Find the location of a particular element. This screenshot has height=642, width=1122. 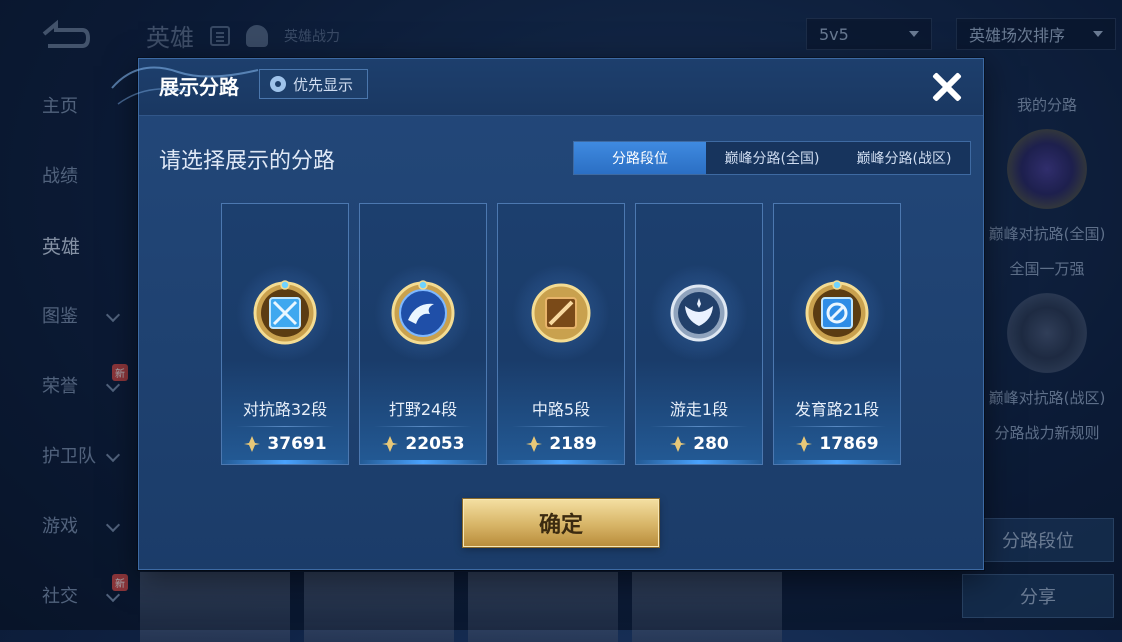

lane-card-support: 游走1段 280 is located at coordinates (699, 334).